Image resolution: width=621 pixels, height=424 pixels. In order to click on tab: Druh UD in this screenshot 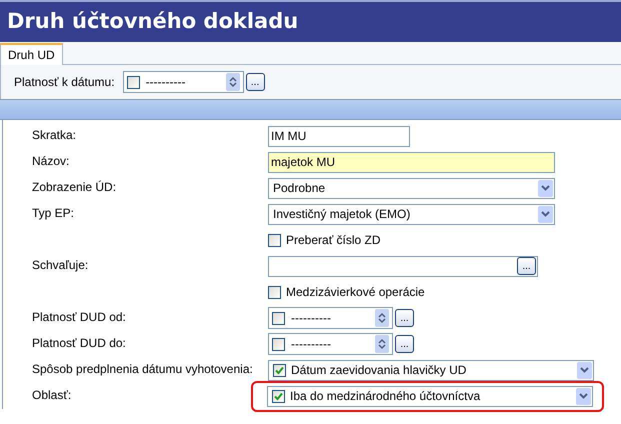, I will do `click(31, 54)`.